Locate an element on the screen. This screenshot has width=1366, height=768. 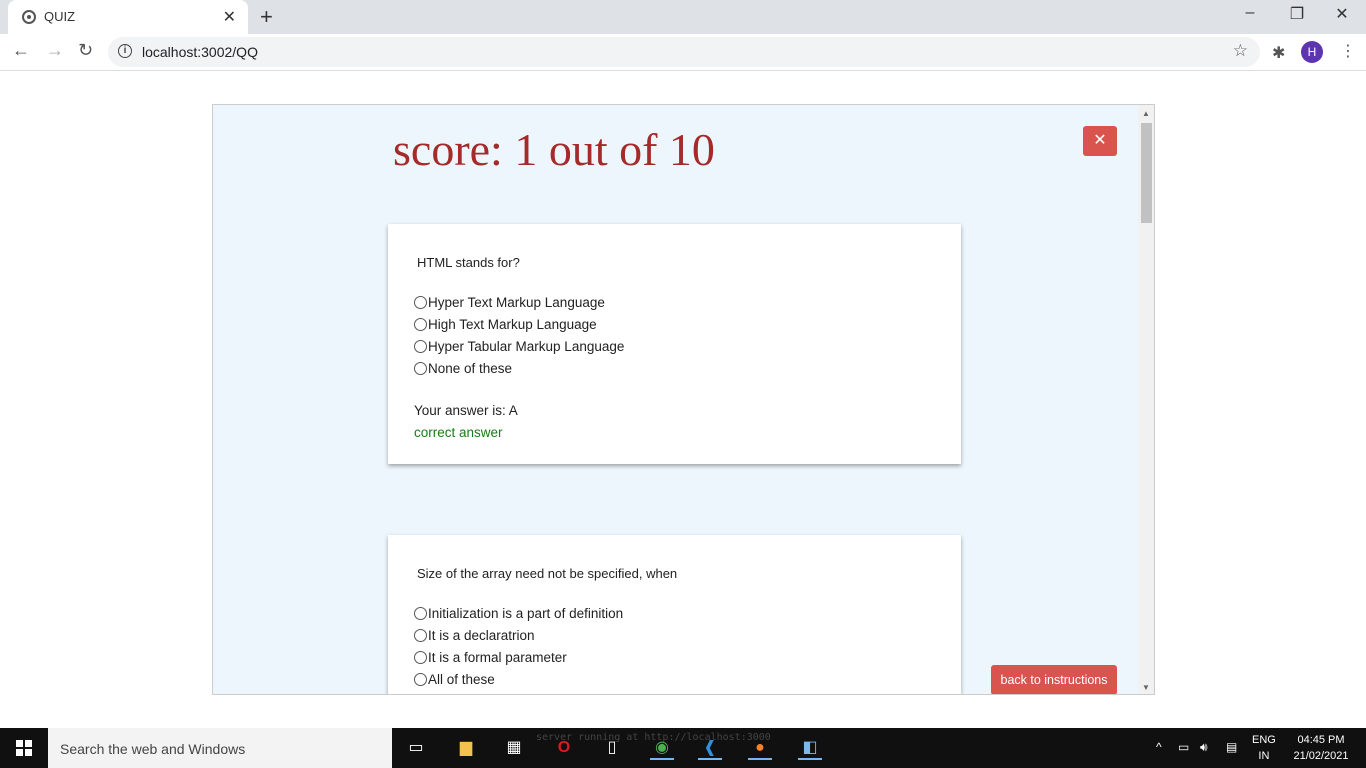
vscode-icon: ❰ is located at coordinates (710, 748).